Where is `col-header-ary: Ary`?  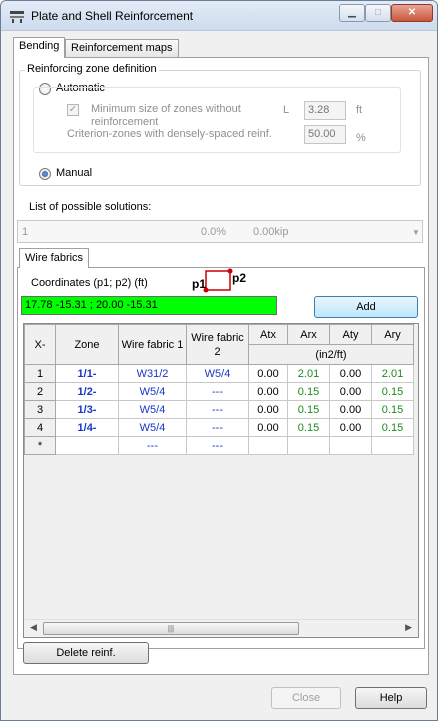
col-header-ary: Ary is located at coordinates (392, 334).